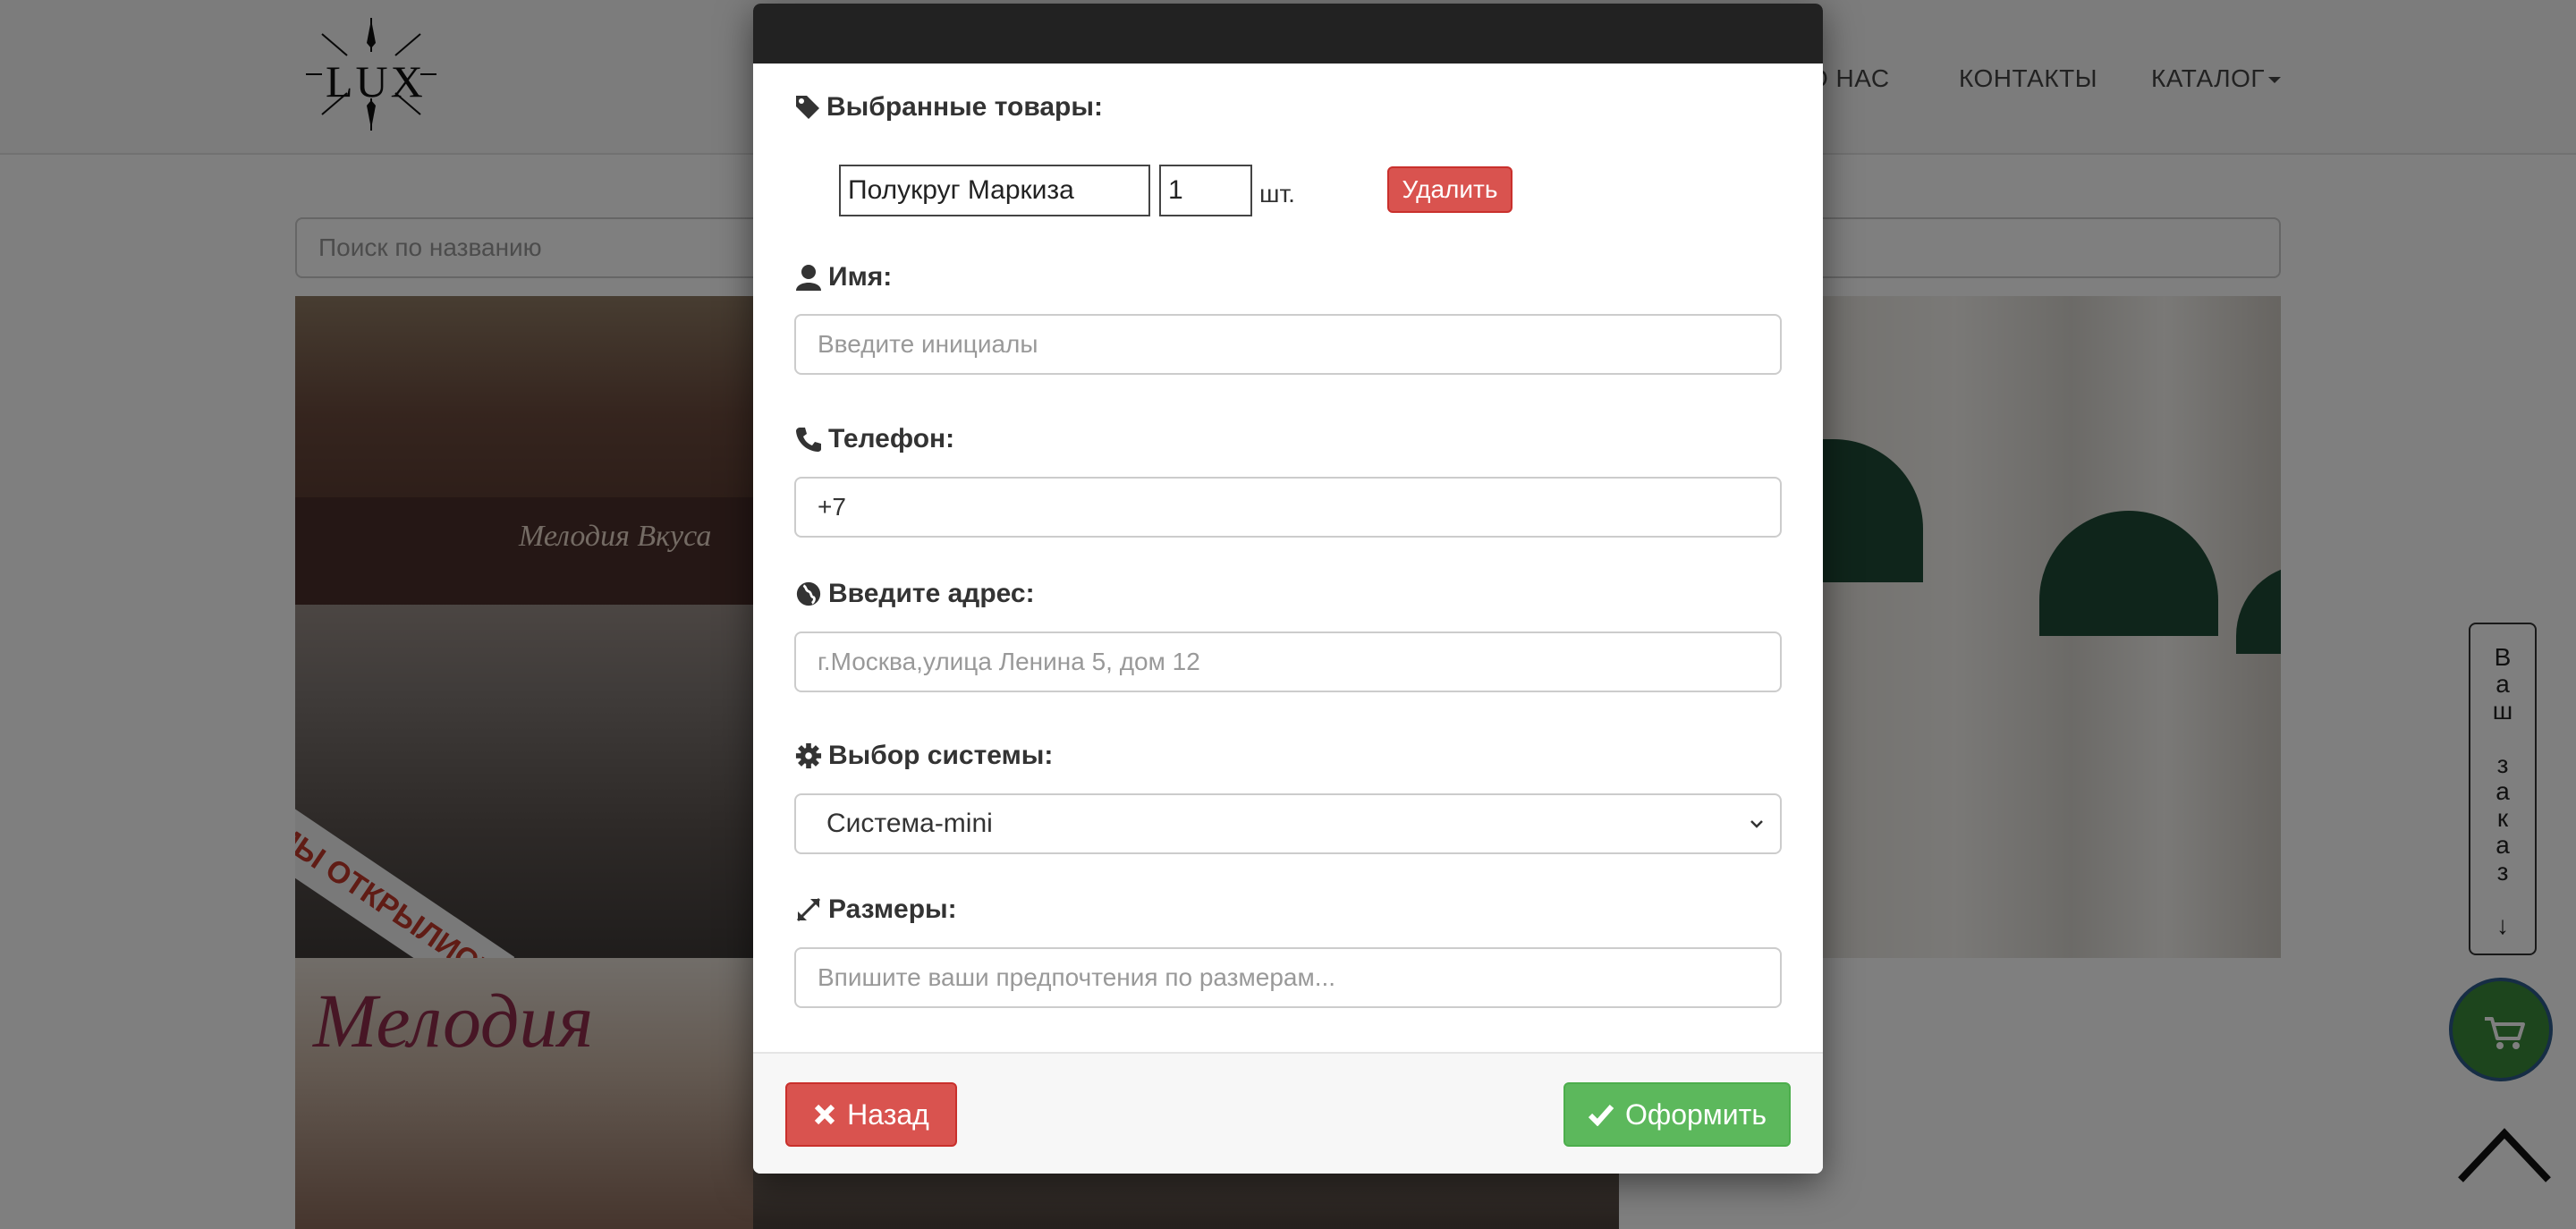 Image resolution: width=2576 pixels, height=1229 pixels. I want to click on selected-products-label-text: Выбранные товары:, so click(964, 107).